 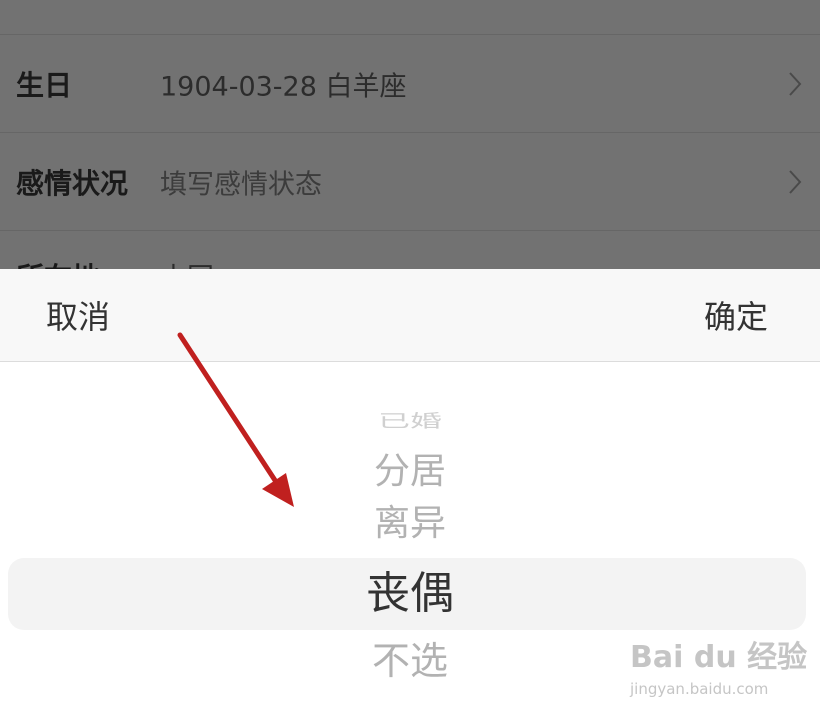 I want to click on birthday-label: 生日, so click(x=44, y=85).